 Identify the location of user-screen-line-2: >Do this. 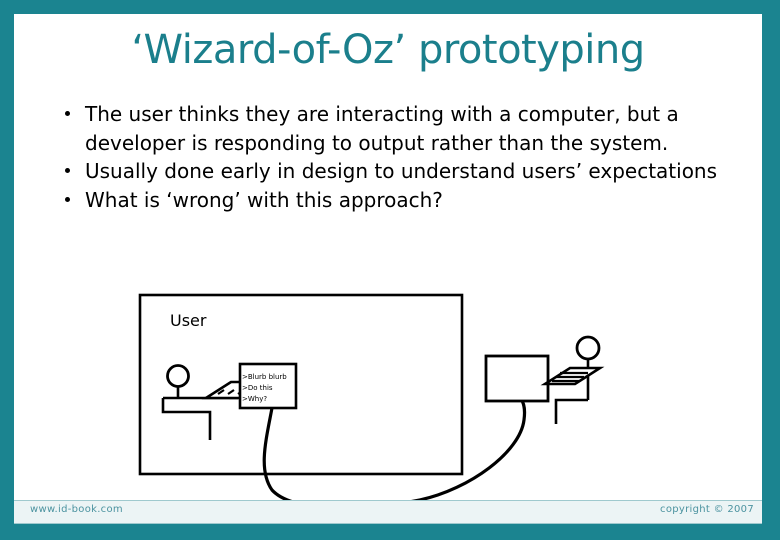
(257, 388).